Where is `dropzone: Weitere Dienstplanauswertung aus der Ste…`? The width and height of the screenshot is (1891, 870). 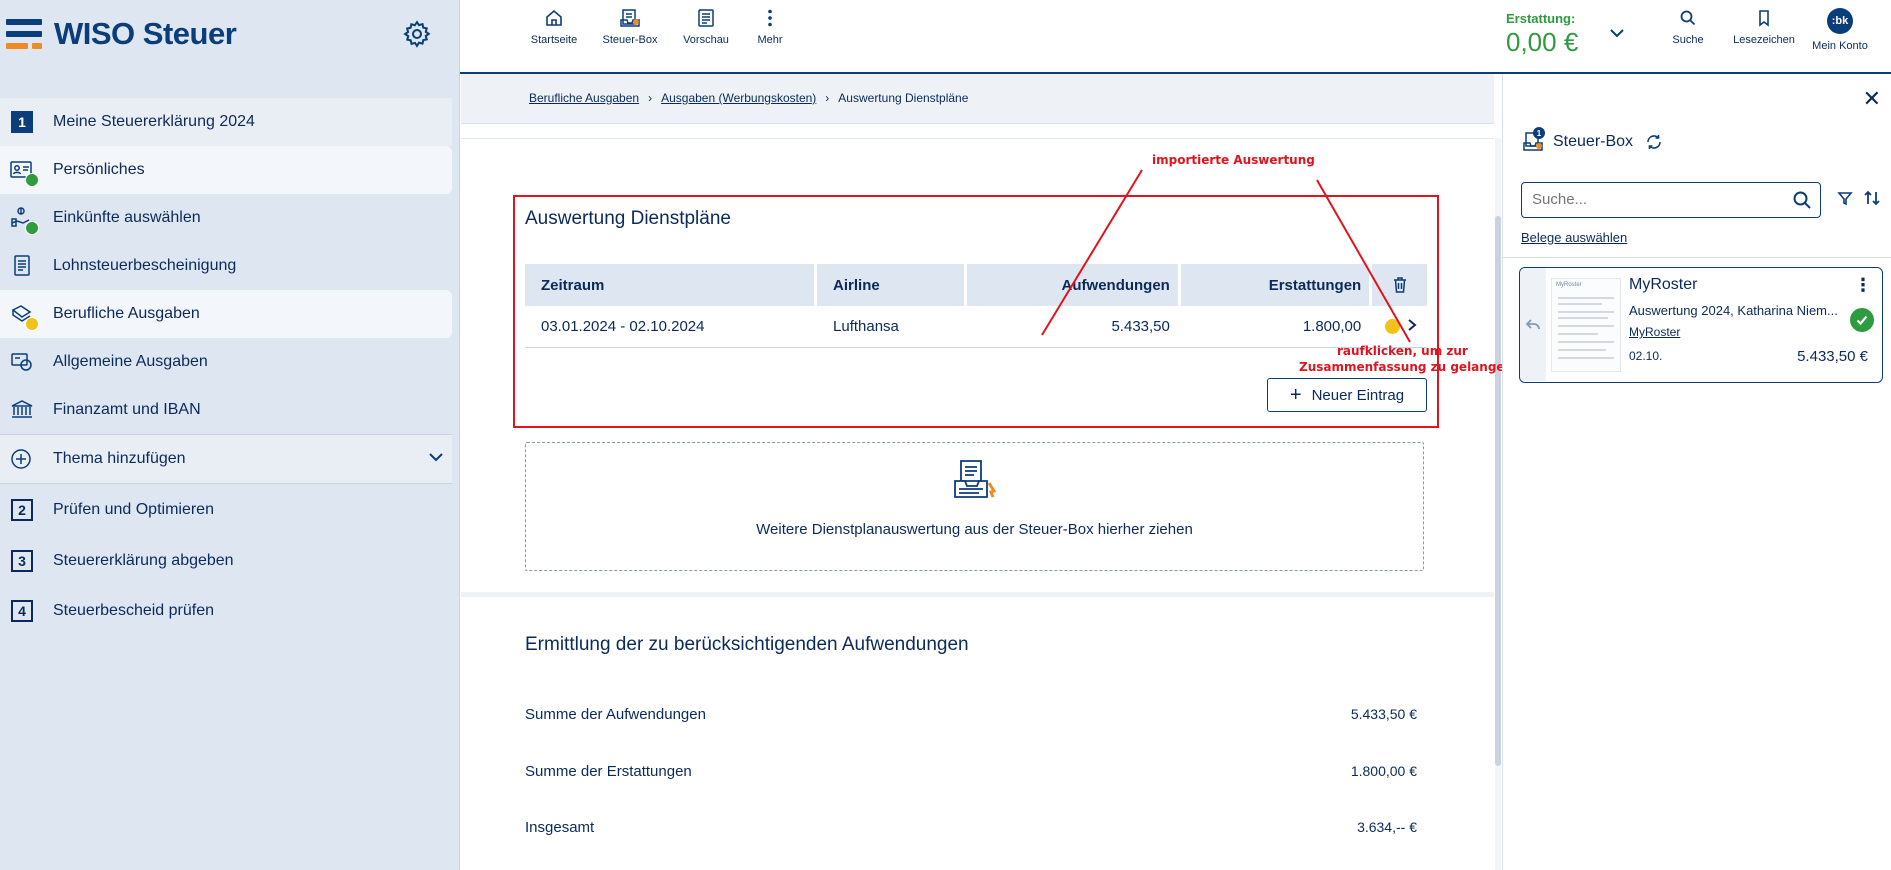 dropzone: Weitere Dienstplanauswertung aus der Ste… is located at coordinates (974, 506).